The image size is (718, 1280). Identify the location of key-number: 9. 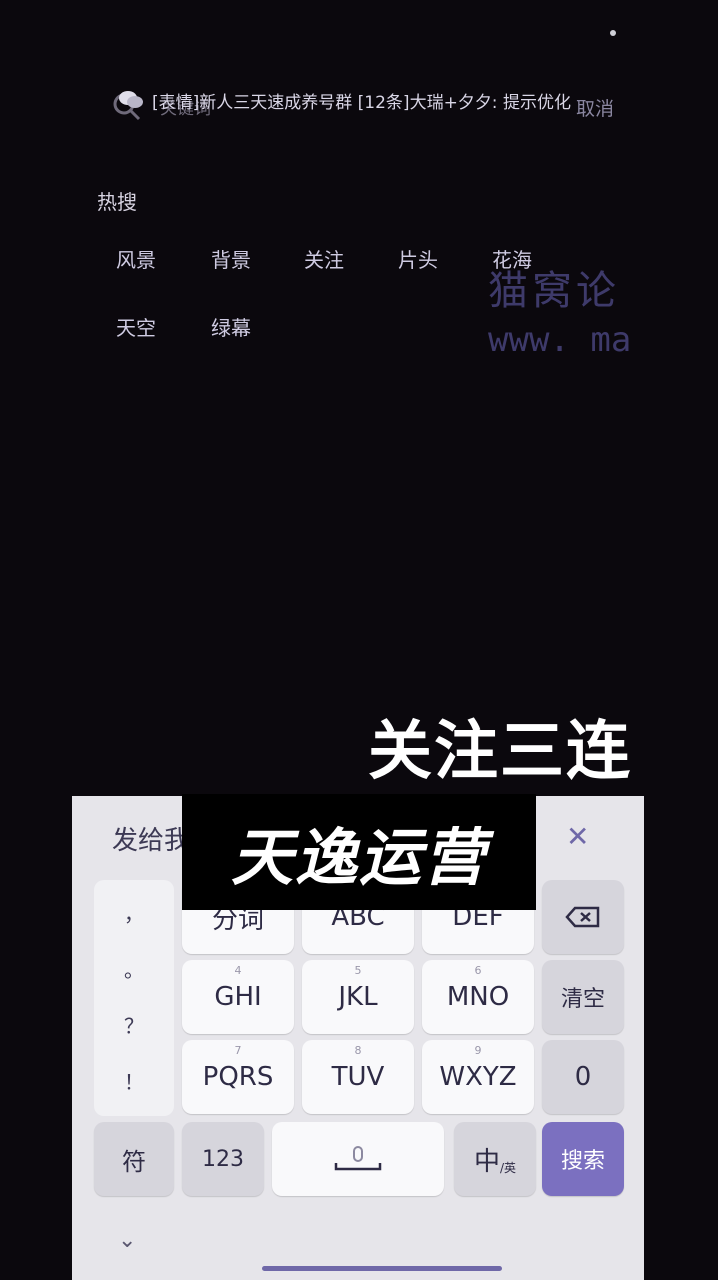
(478, 1050).